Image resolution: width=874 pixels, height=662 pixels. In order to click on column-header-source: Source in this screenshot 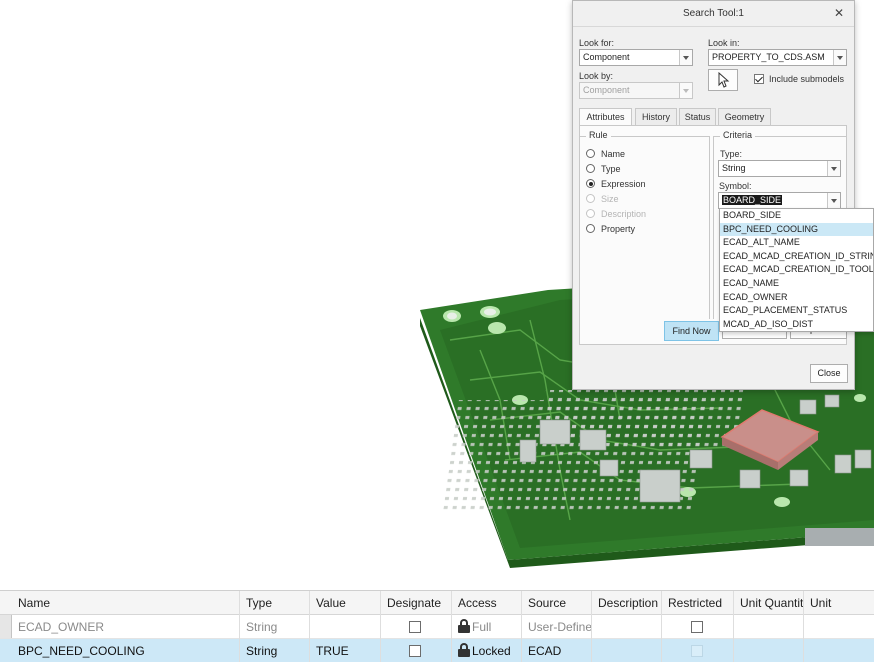, I will do `click(557, 603)`.